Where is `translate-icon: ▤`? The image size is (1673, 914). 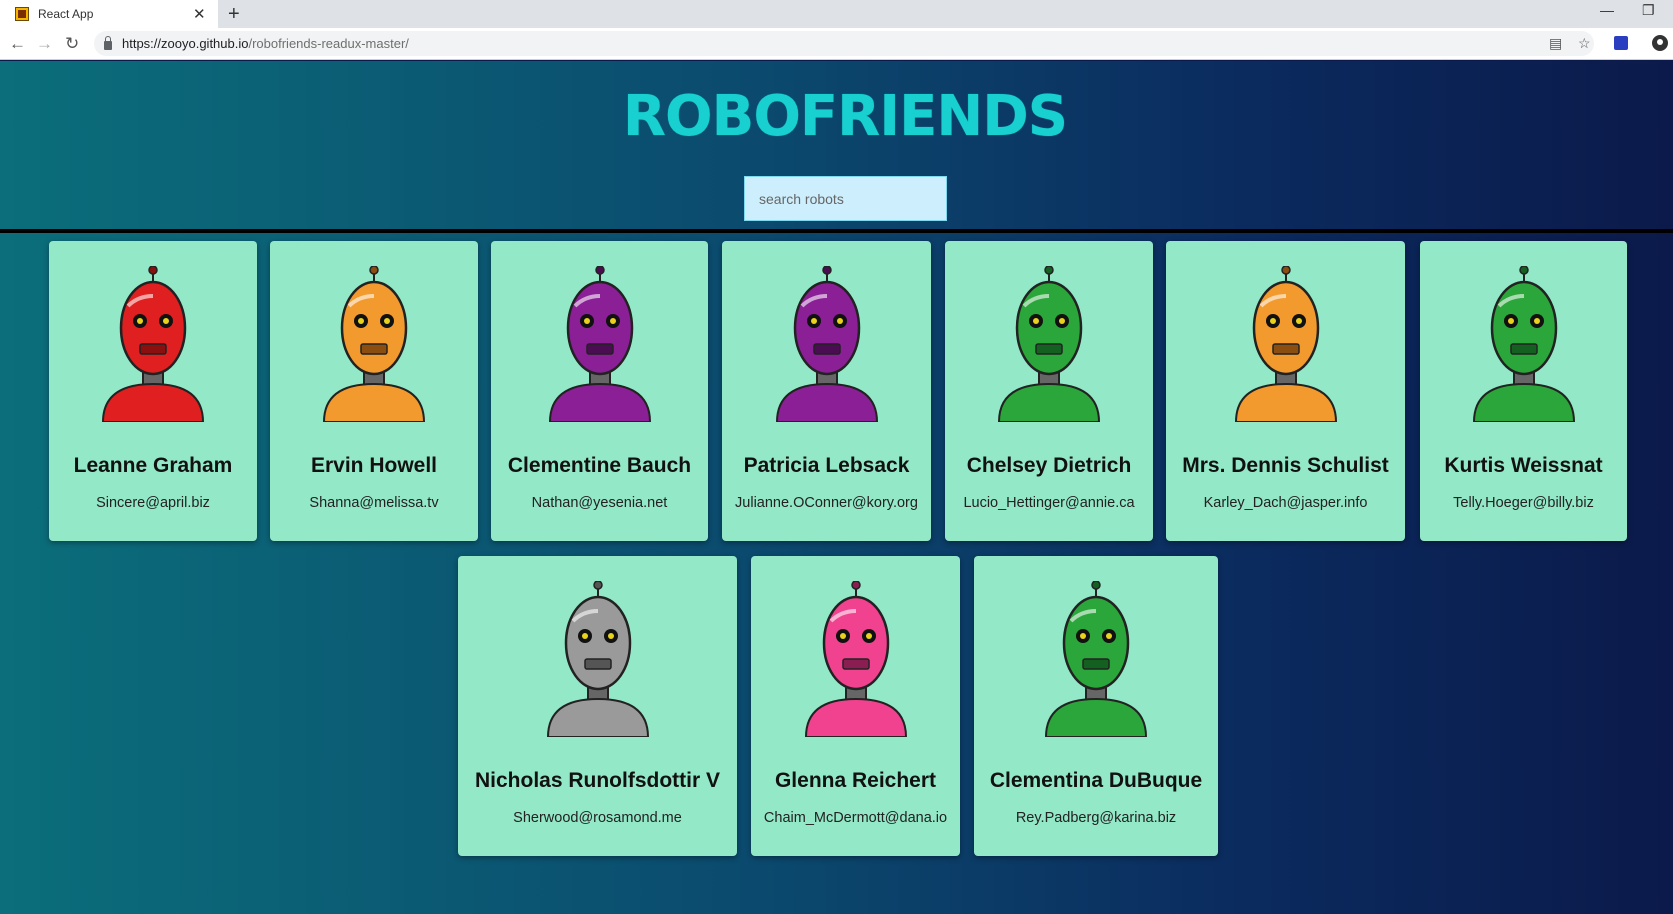 translate-icon: ▤ is located at coordinates (1555, 43).